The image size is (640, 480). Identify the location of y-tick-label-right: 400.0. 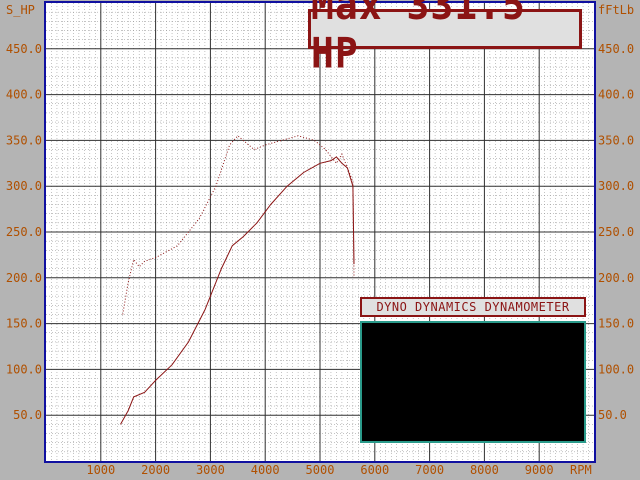
(616, 95).